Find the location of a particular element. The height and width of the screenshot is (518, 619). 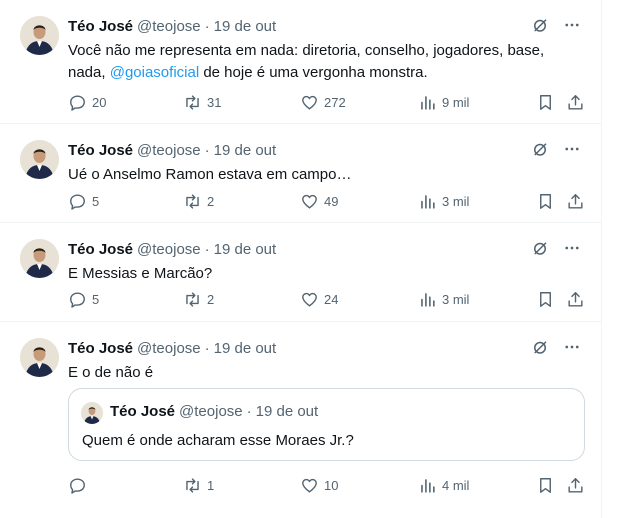

tweet-actions: 5 2 24 3 mil is located at coordinates (328, 299).